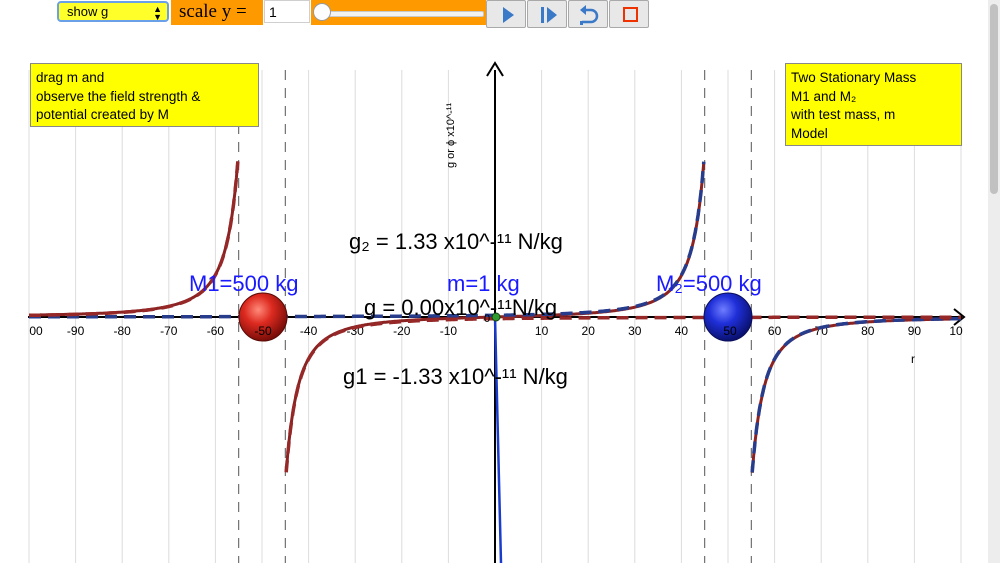 Image resolution: width=1000 pixels, height=563 pixels. What do you see at coordinates (730, 331) in the screenshot?
I see `tick-label-on-m2: 50` at bounding box center [730, 331].